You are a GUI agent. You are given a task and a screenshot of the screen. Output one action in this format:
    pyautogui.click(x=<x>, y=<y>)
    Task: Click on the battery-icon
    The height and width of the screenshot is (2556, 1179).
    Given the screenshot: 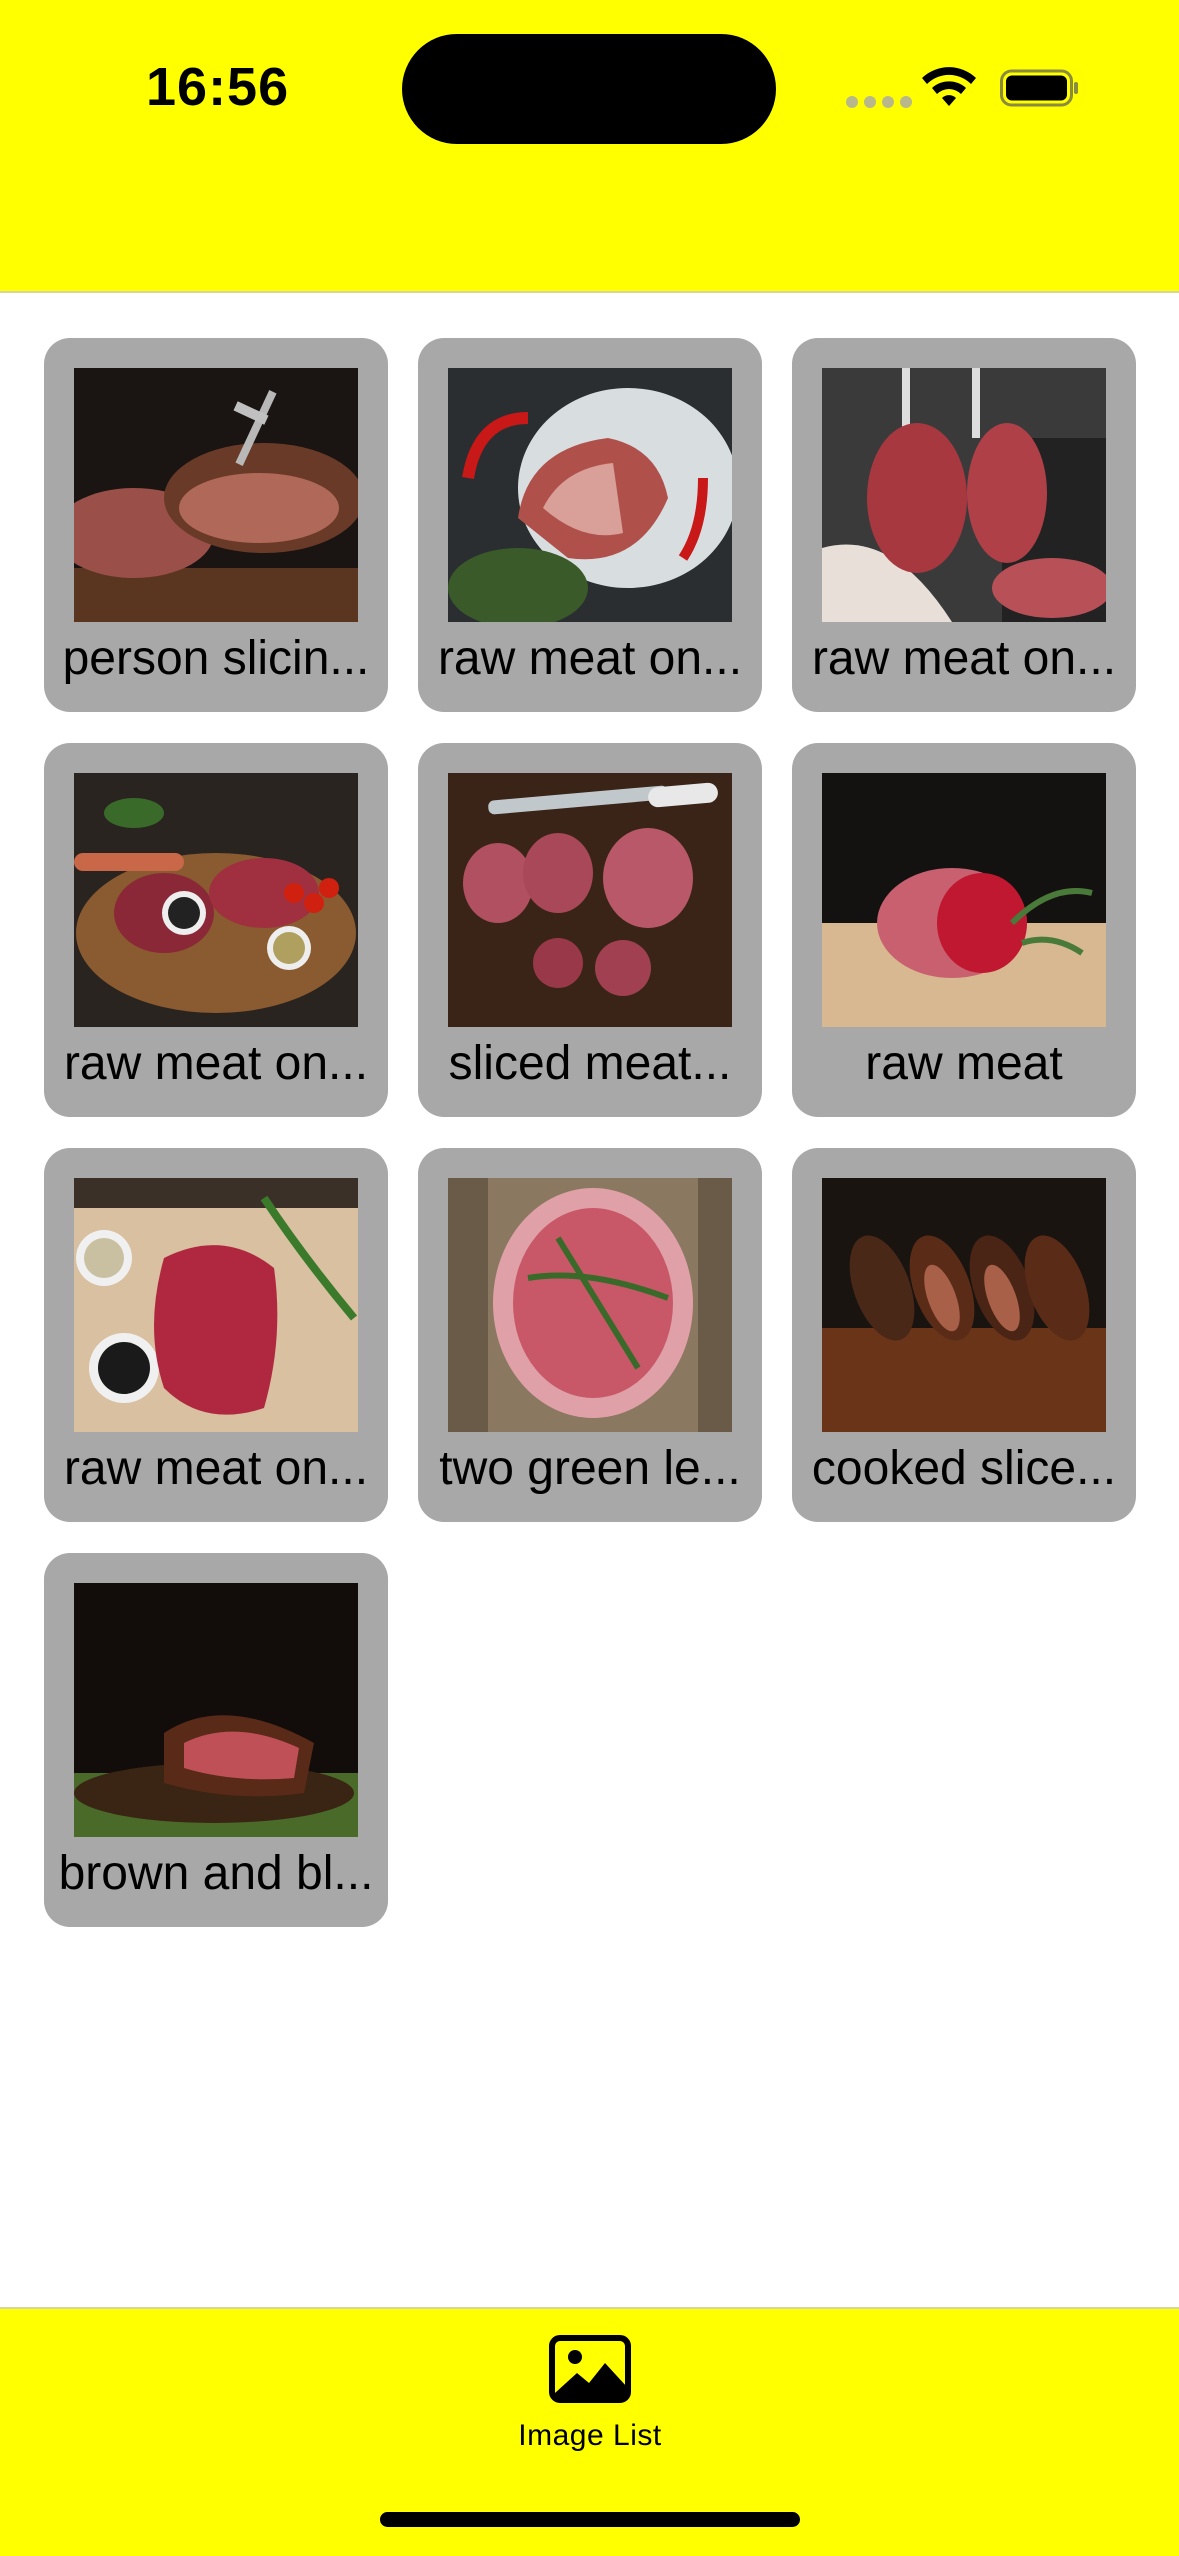 What is the action you would take?
    pyautogui.click(x=1039, y=88)
    